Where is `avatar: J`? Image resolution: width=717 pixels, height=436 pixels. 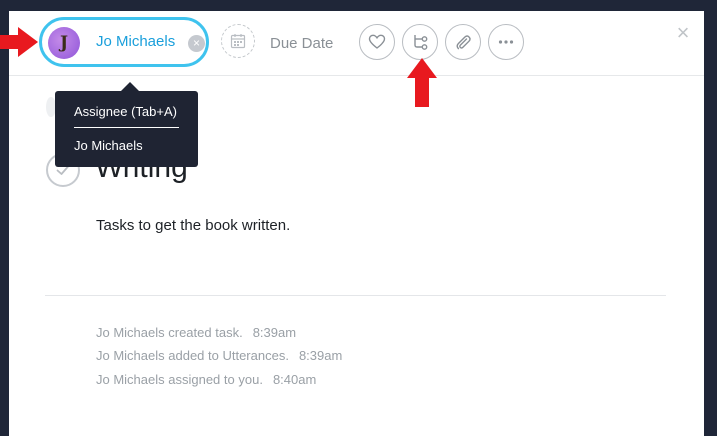 avatar: J is located at coordinates (64, 43).